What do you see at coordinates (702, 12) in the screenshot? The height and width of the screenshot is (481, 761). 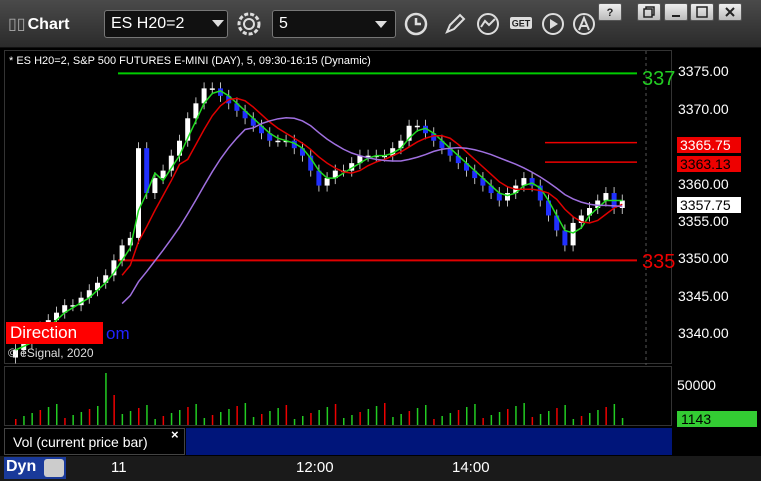 I see `maximize-button` at bounding box center [702, 12].